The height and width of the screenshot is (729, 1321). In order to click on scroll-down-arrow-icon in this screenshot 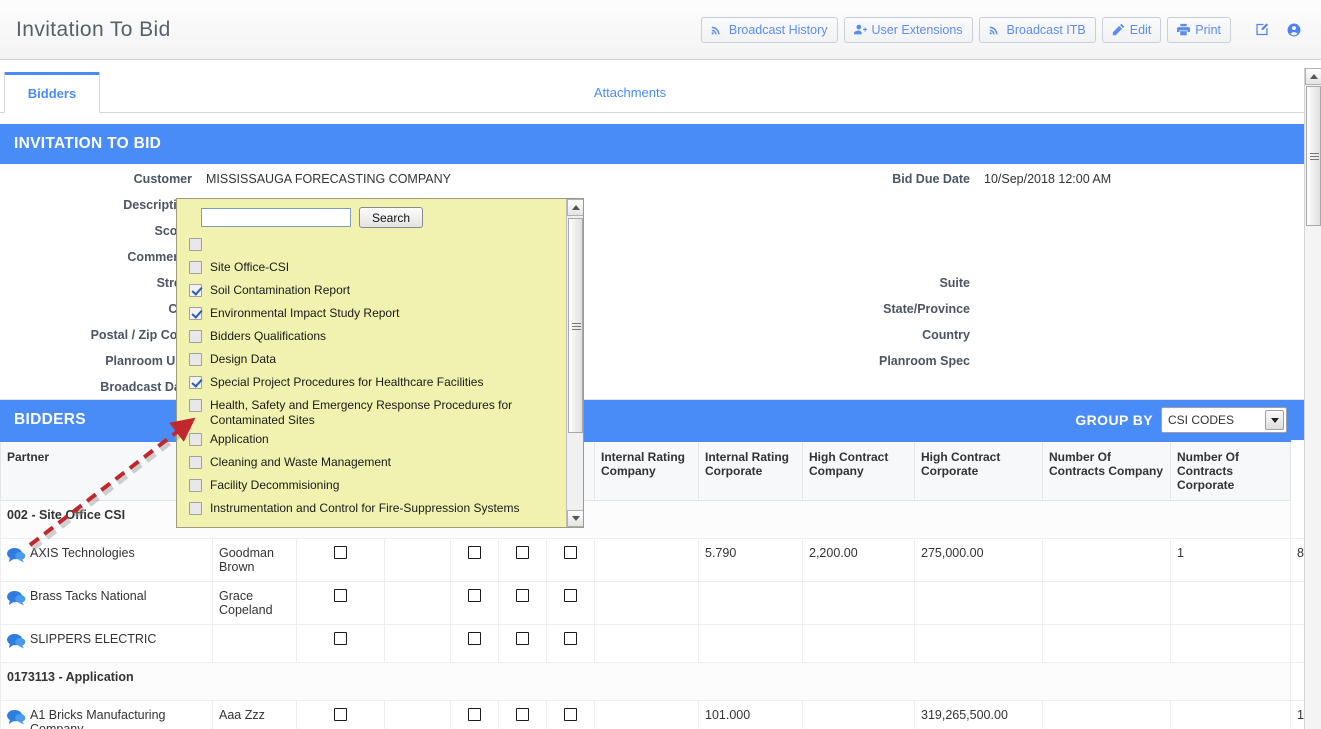, I will do `click(575, 518)`.